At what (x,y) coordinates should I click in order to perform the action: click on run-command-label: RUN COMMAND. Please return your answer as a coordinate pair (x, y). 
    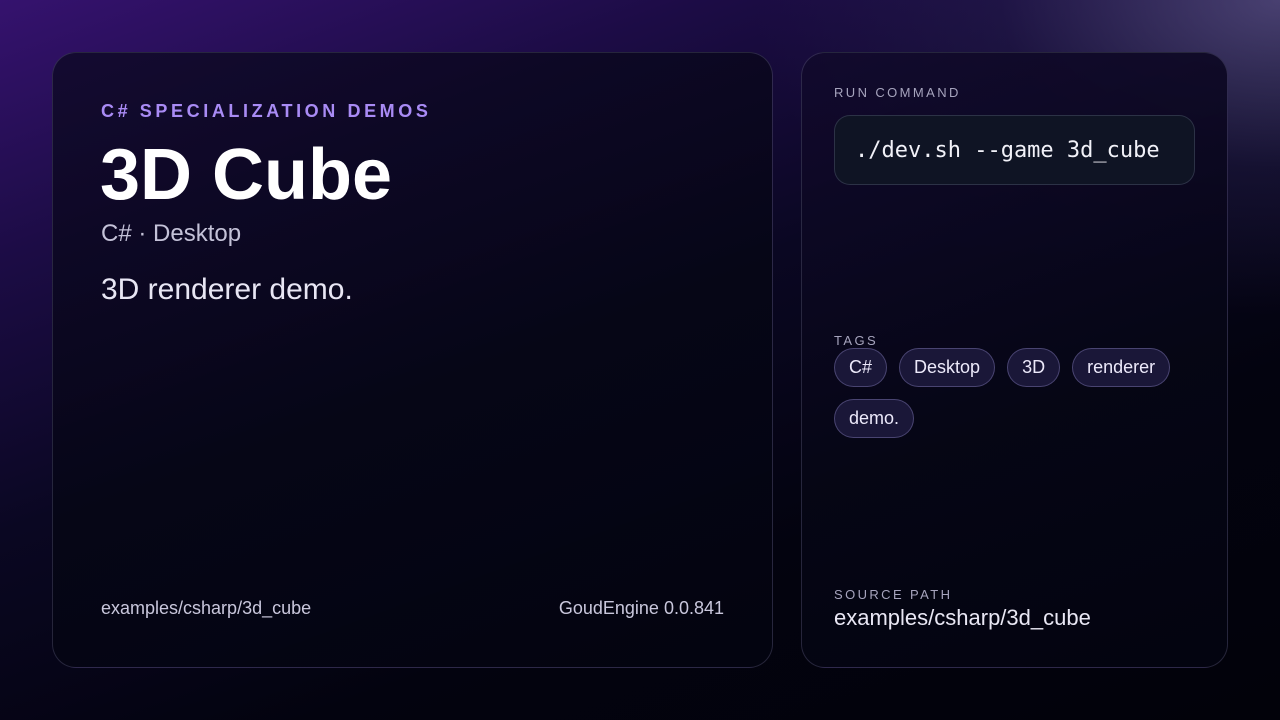
    Looking at the image, I should click on (897, 92).